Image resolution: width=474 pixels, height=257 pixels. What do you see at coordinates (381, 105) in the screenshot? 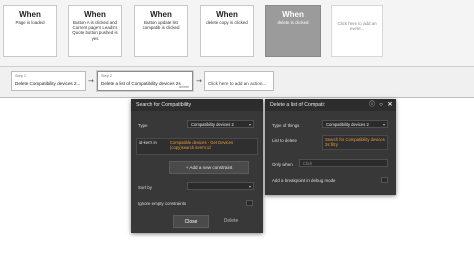
I see `comment-icon: ○` at bounding box center [381, 105].